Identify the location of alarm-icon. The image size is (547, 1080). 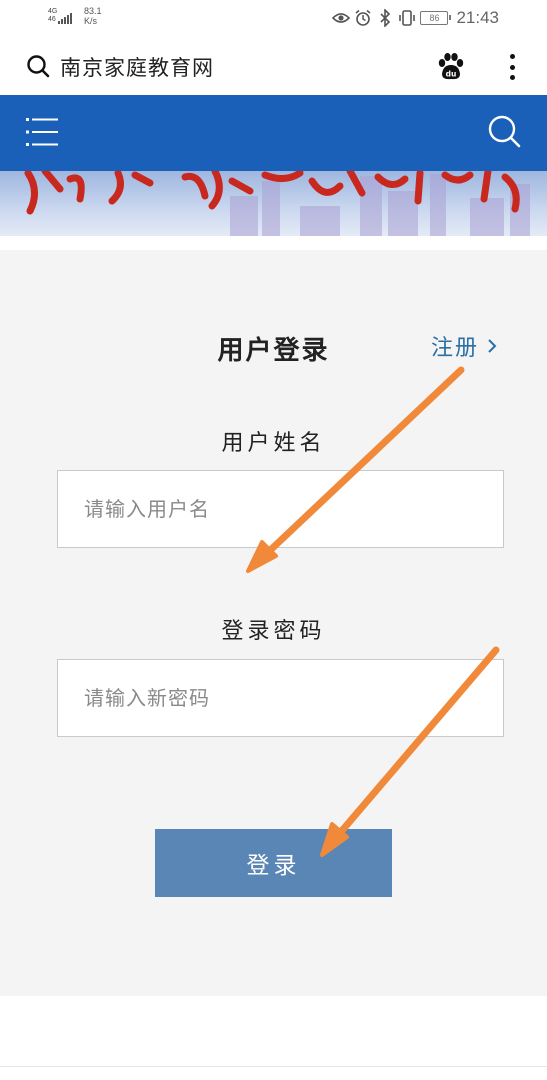
(363, 18).